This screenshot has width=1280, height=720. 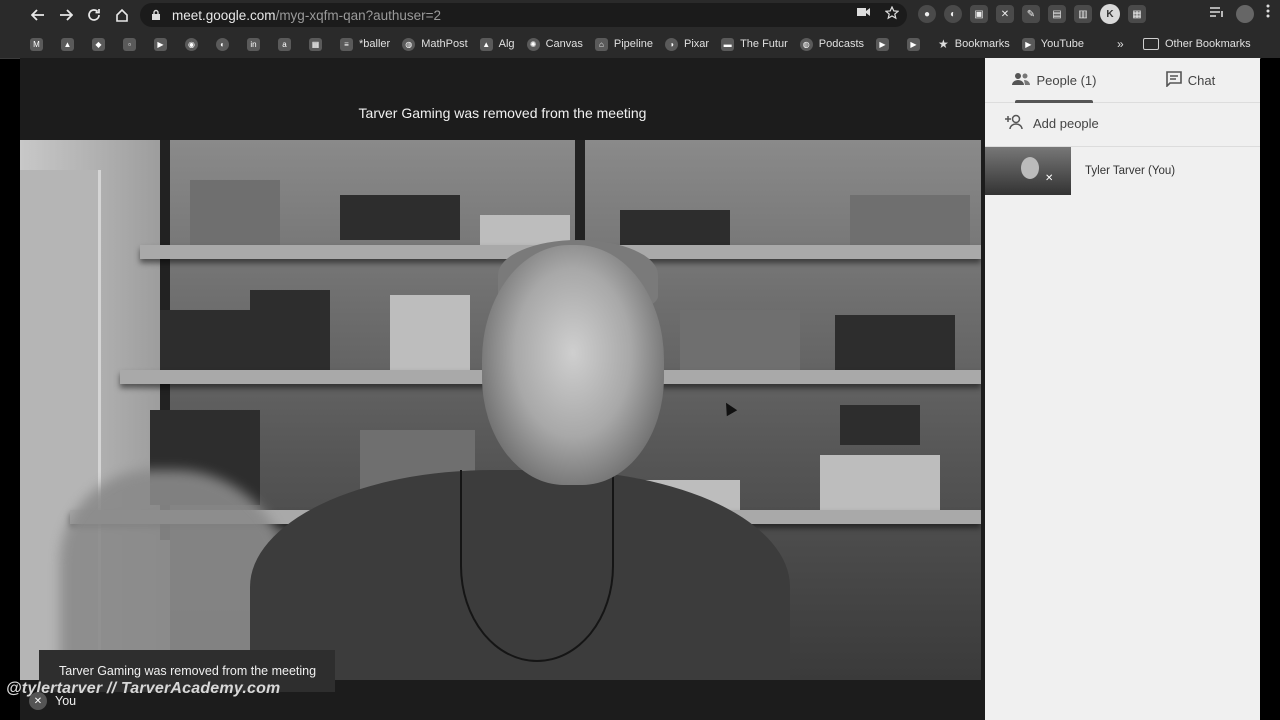 I want to click on bookmark-item: ▫, so click(x=132, y=44).